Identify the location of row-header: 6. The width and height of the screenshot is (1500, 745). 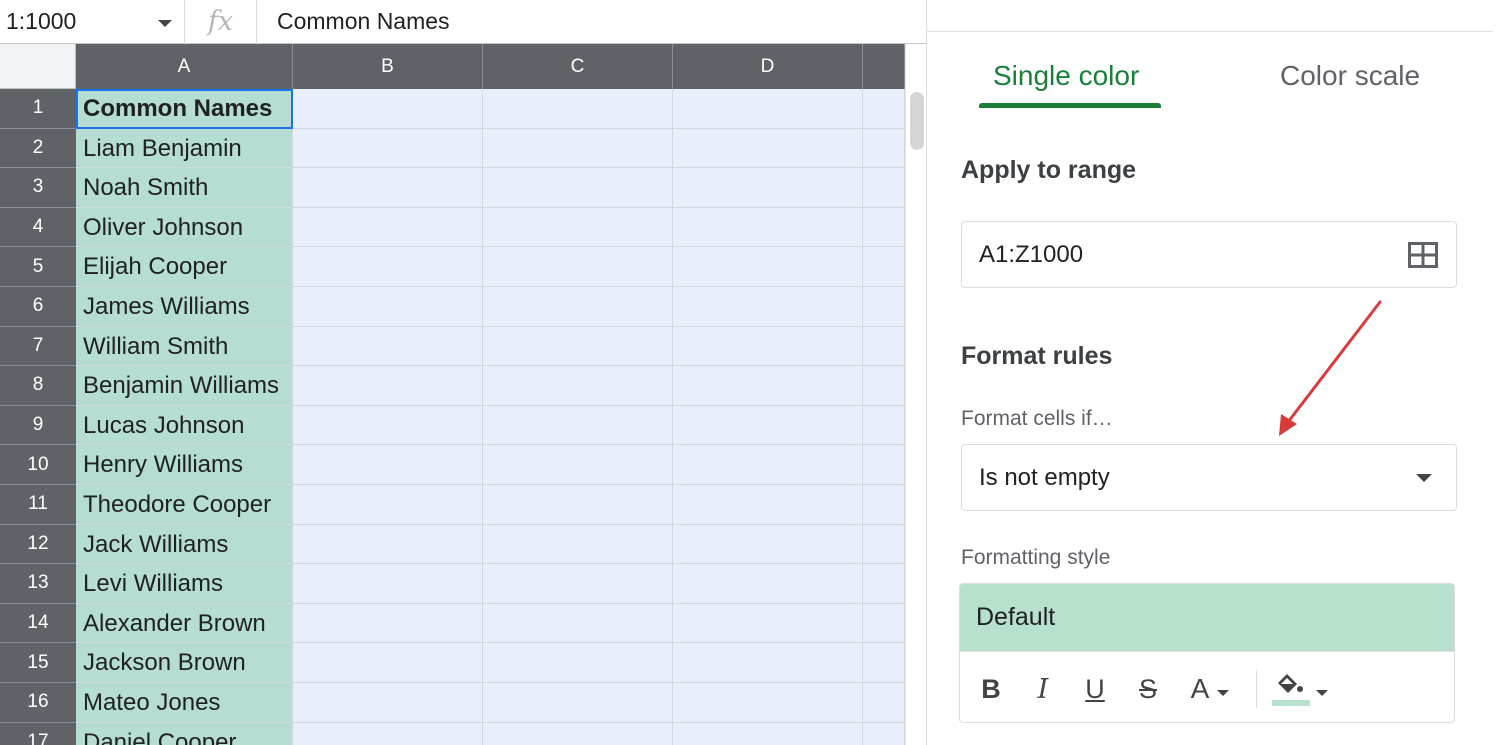
(38, 307).